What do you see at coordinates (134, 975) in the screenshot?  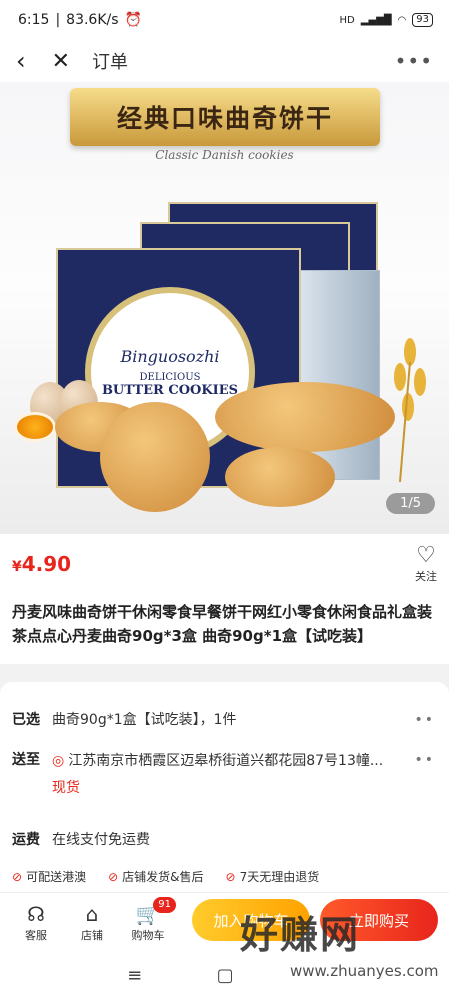 I see `menu-icon: ≡` at bounding box center [134, 975].